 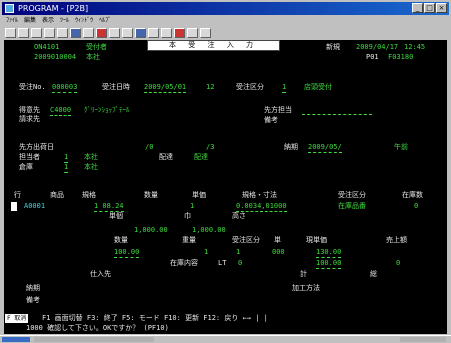 I want to click on app-icon, so click(x=9, y=8).